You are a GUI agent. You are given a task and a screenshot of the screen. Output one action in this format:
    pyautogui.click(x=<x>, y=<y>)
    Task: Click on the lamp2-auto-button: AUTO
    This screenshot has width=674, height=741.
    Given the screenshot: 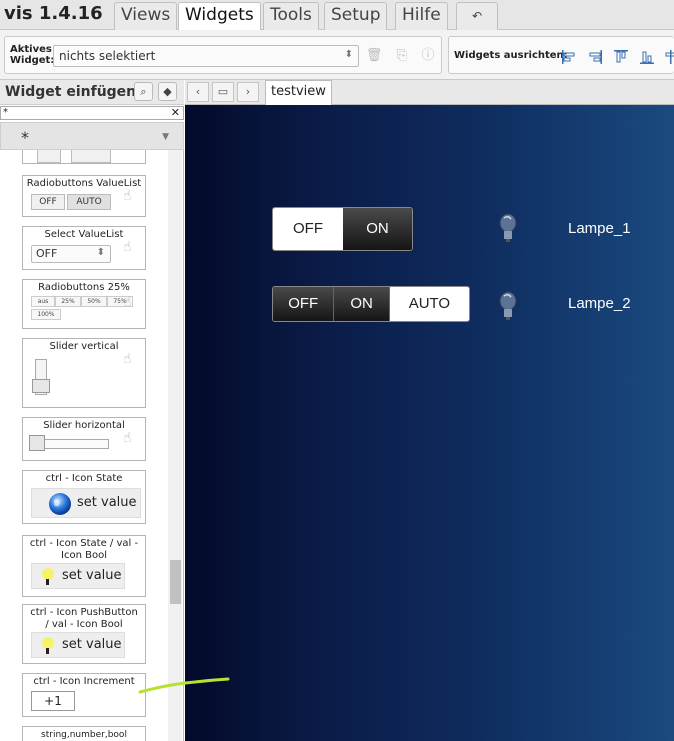 What is the action you would take?
    pyautogui.click(x=429, y=304)
    